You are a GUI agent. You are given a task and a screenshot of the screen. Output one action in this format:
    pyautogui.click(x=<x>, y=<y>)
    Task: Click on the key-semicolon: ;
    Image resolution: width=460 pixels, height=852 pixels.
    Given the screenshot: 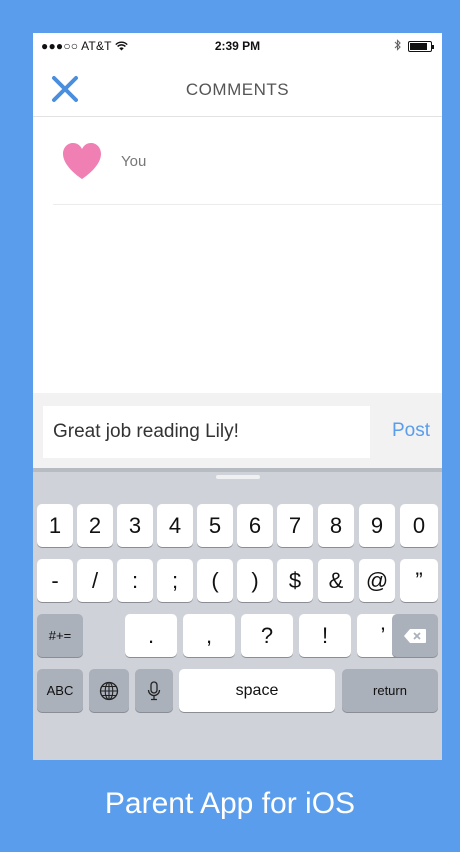 What is the action you would take?
    pyautogui.click(x=175, y=580)
    